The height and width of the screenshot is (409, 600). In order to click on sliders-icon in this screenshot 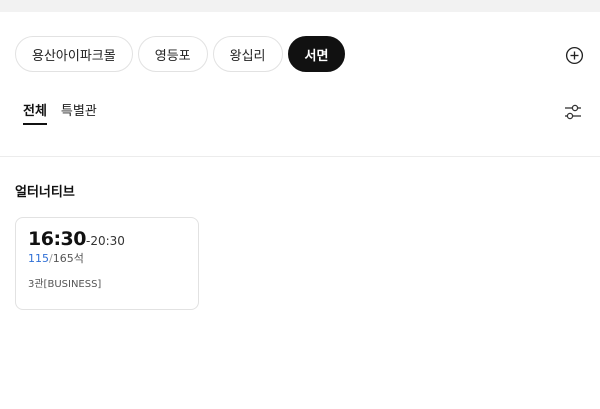, I will do `click(573, 112)`.